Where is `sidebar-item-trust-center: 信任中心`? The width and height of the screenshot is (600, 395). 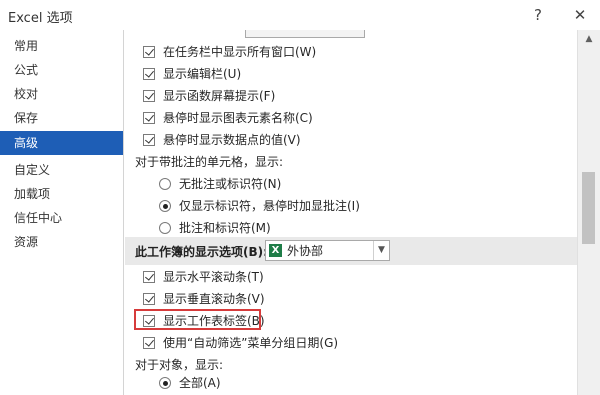
sidebar-item-trust-center: 信任中心 is located at coordinates (61, 218).